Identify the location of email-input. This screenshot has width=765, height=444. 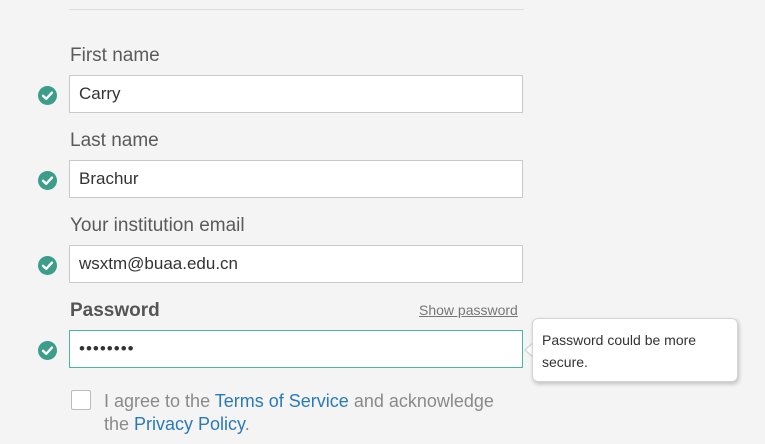
(296, 264).